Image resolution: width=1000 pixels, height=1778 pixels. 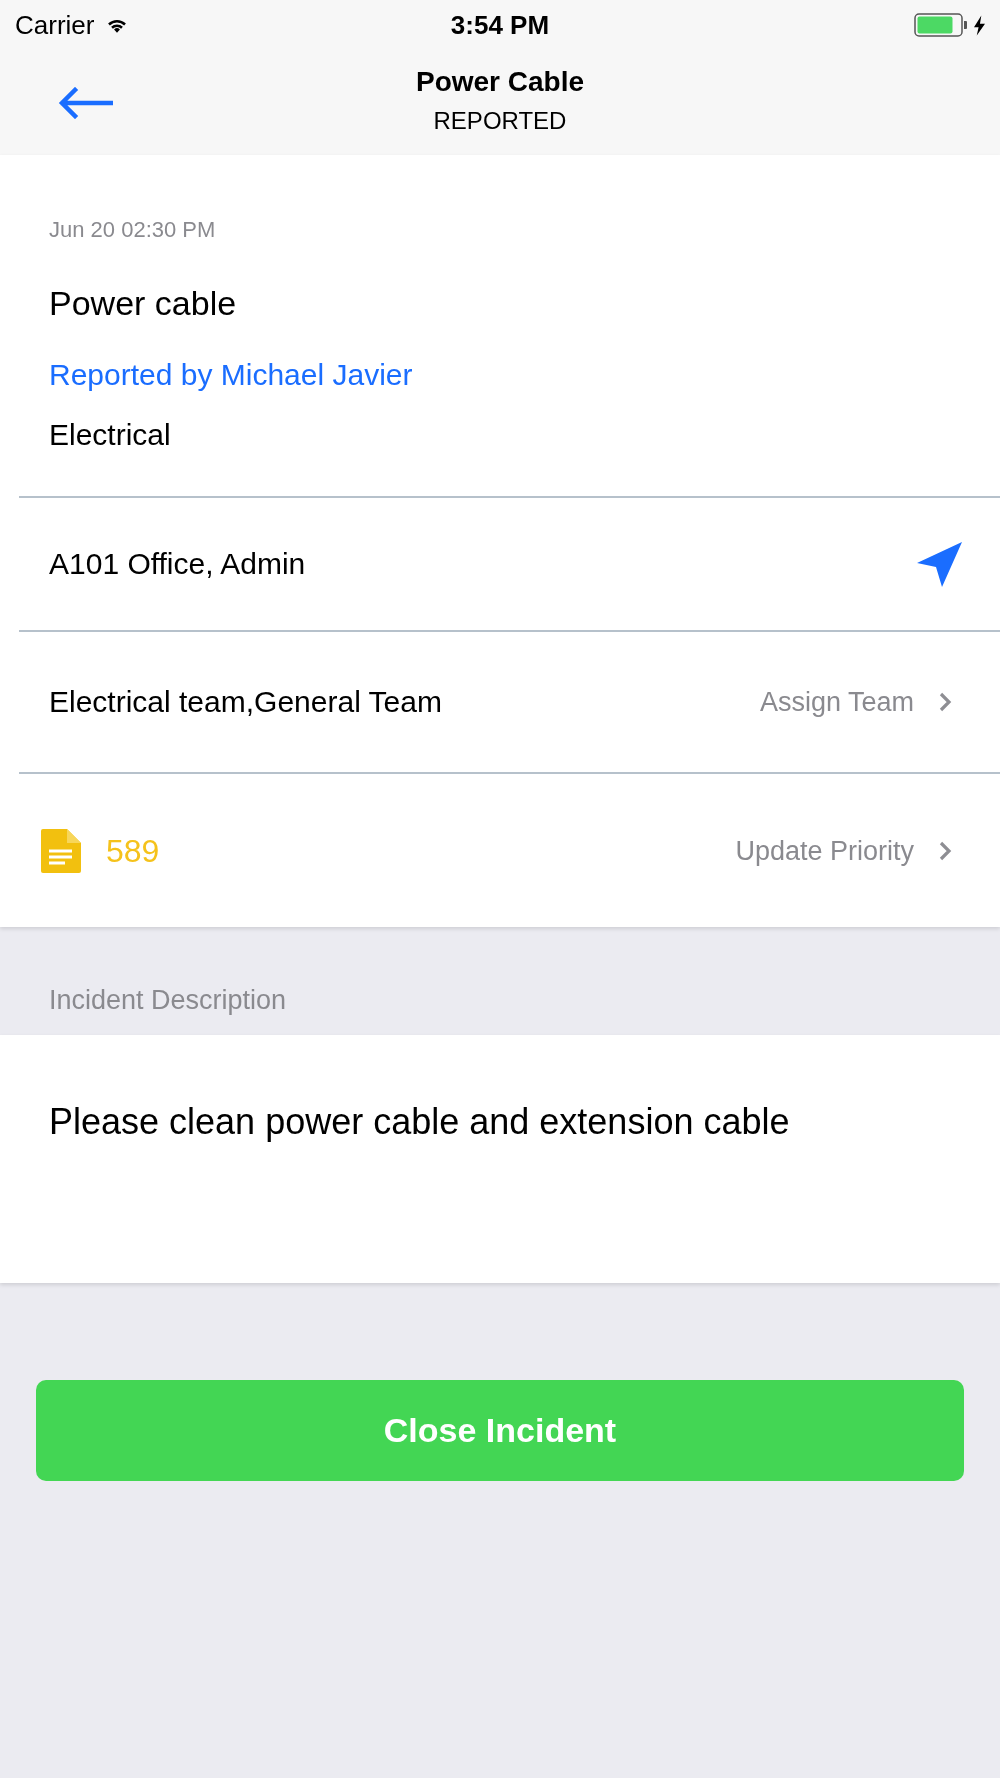 What do you see at coordinates (500, 121) in the screenshot?
I see `status-label: REPORTED` at bounding box center [500, 121].